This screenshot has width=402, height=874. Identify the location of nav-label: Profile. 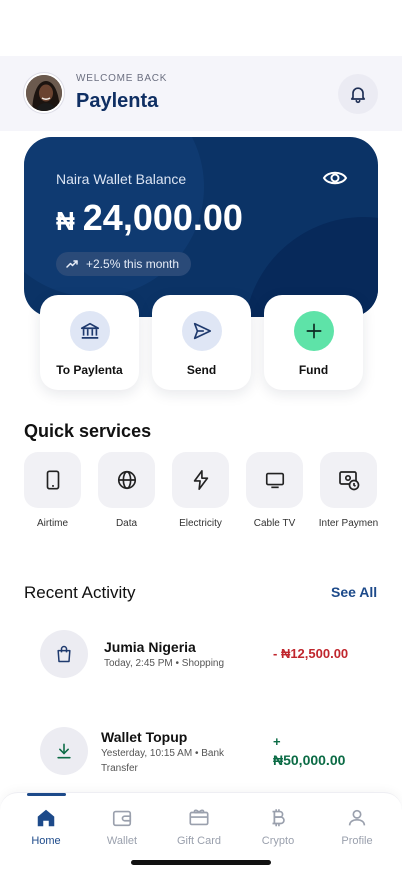
(357, 841).